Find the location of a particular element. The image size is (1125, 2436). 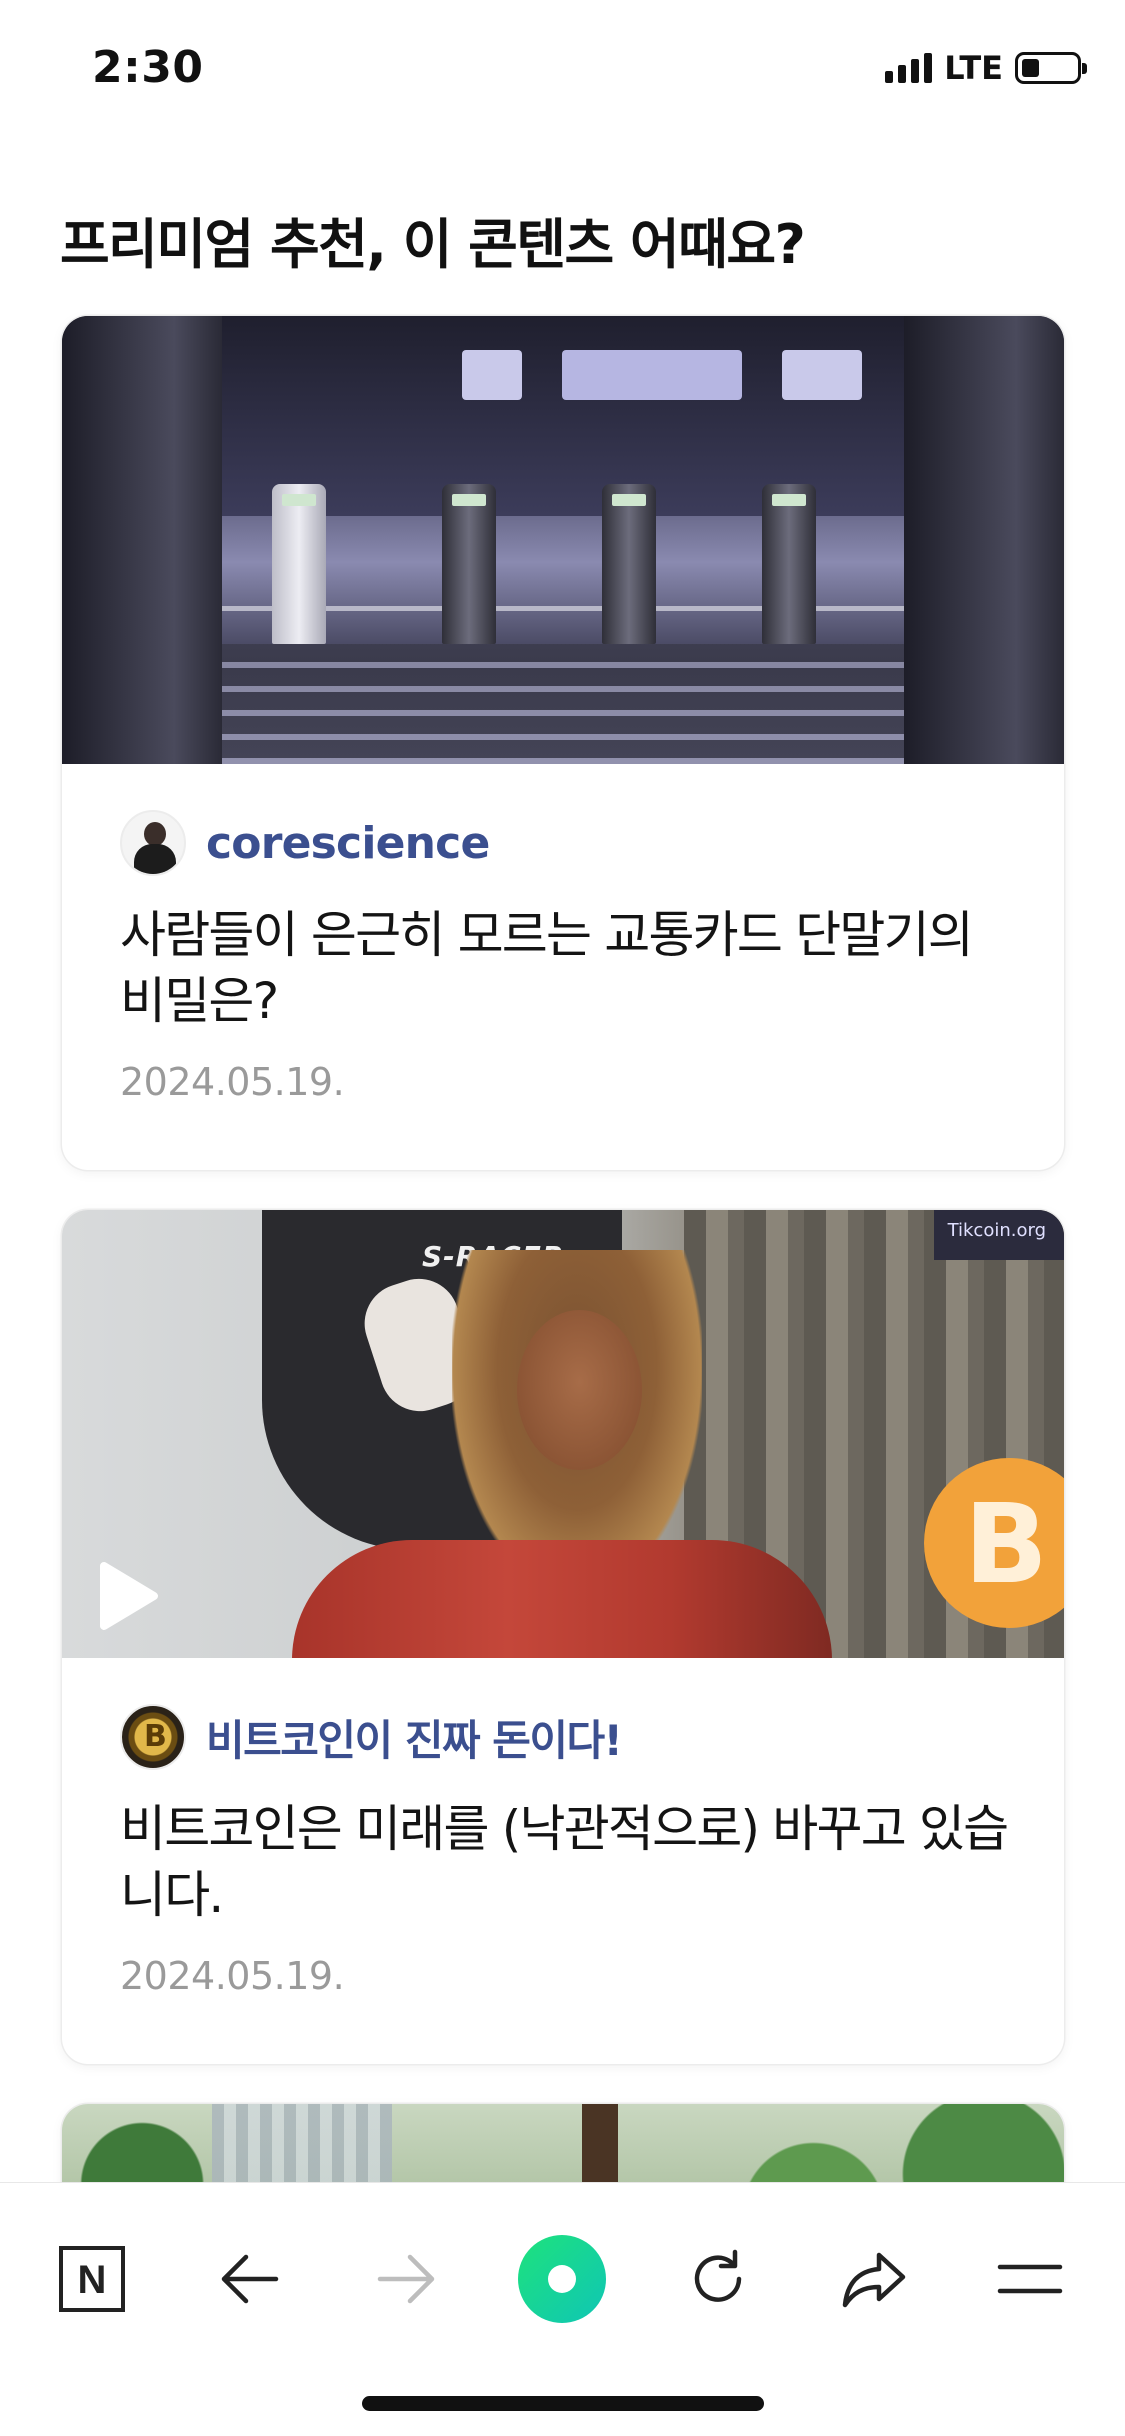

status-indicators: LTE is located at coordinates (986, 68).